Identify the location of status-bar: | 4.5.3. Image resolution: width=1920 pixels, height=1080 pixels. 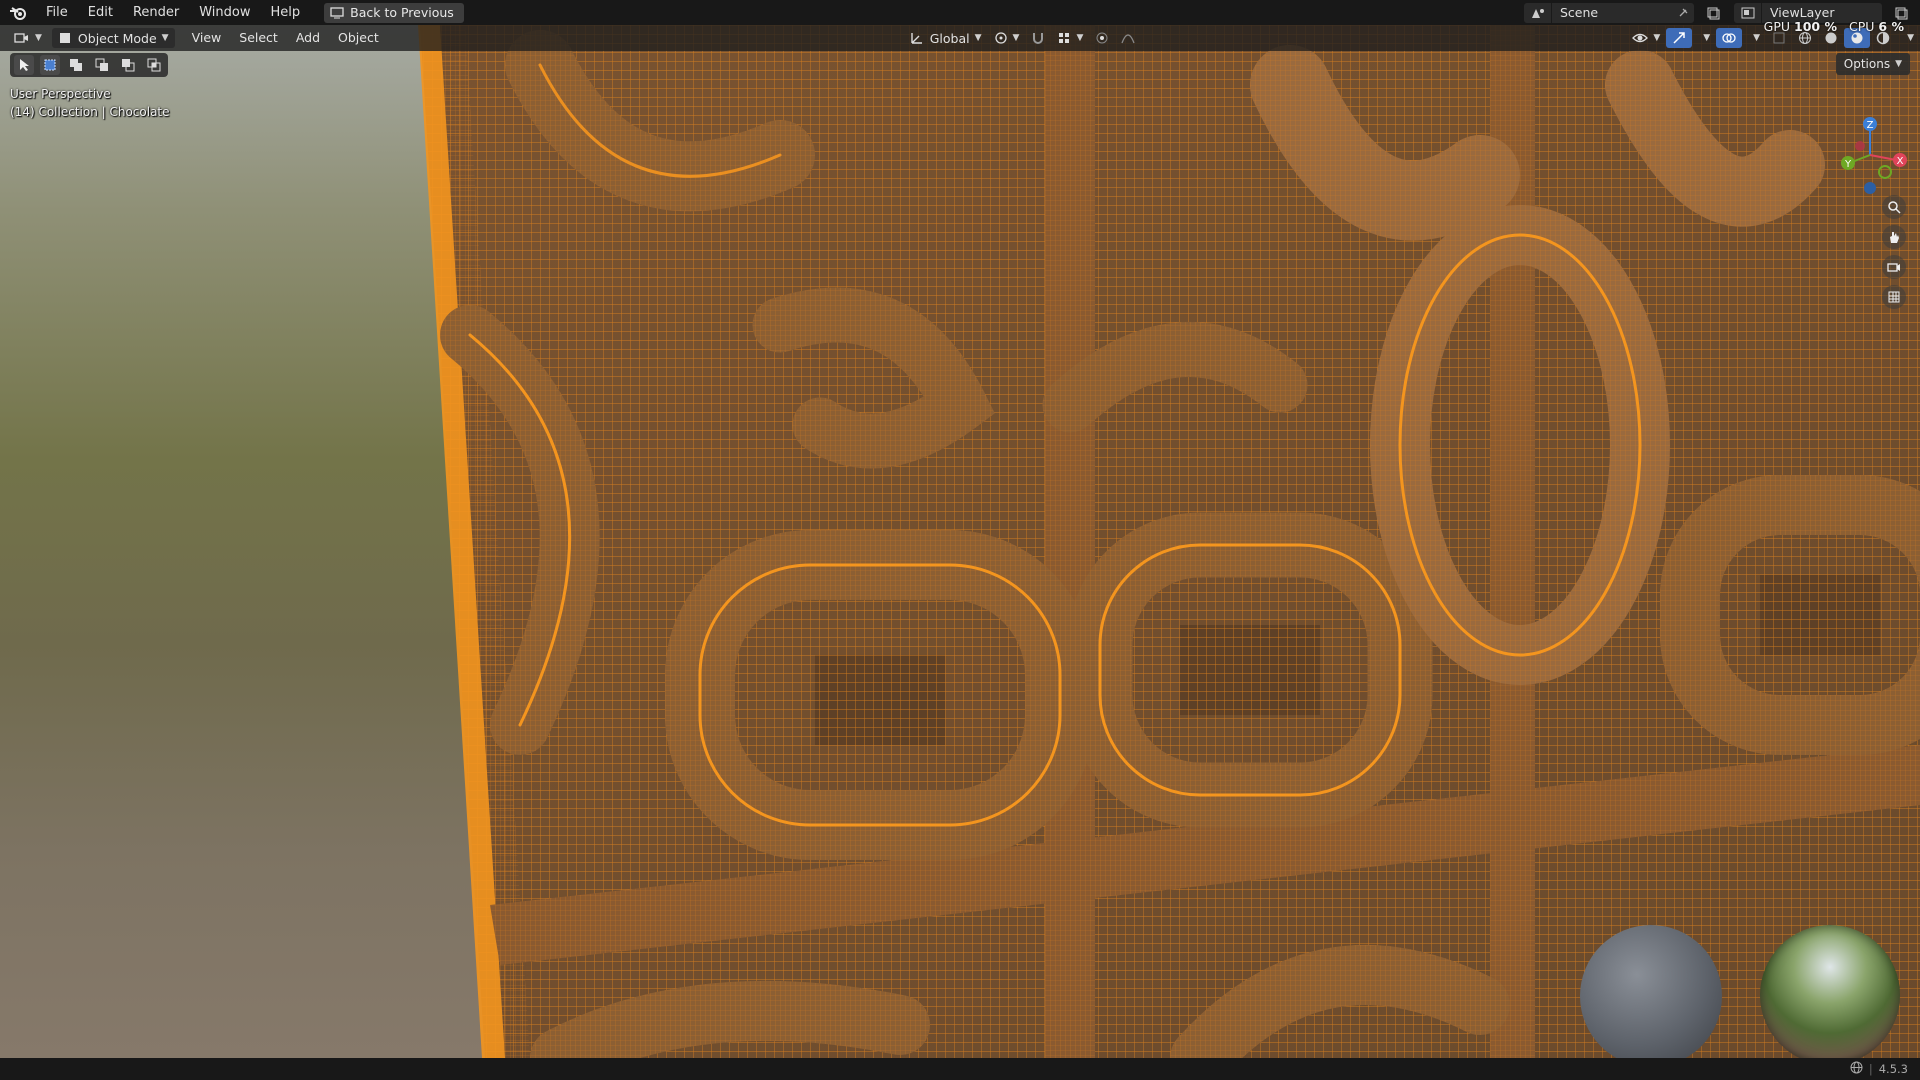
(960, 1069).